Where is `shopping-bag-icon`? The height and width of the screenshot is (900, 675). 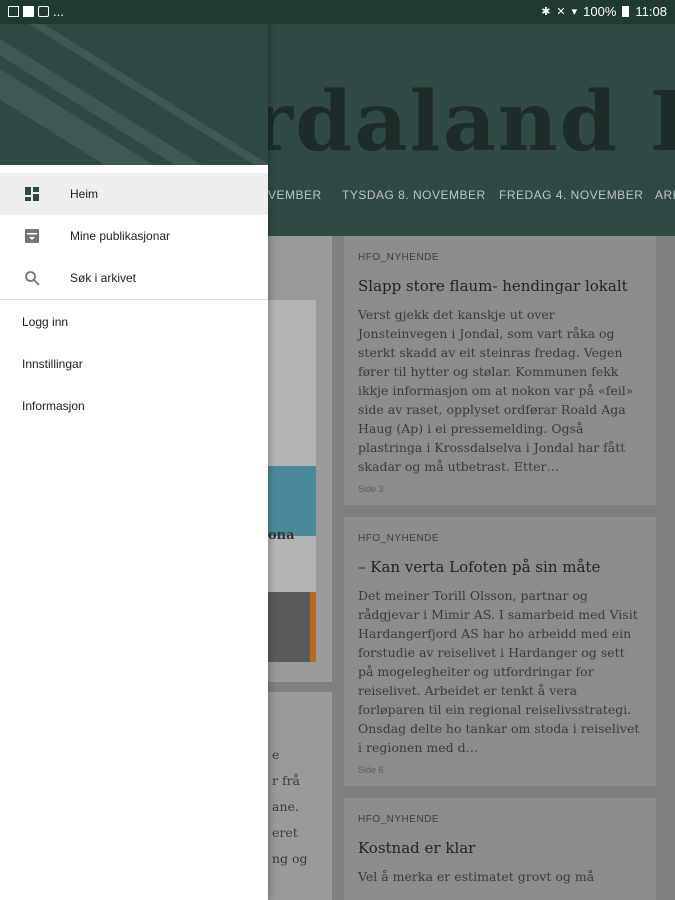 shopping-bag-icon is located at coordinates (43, 11).